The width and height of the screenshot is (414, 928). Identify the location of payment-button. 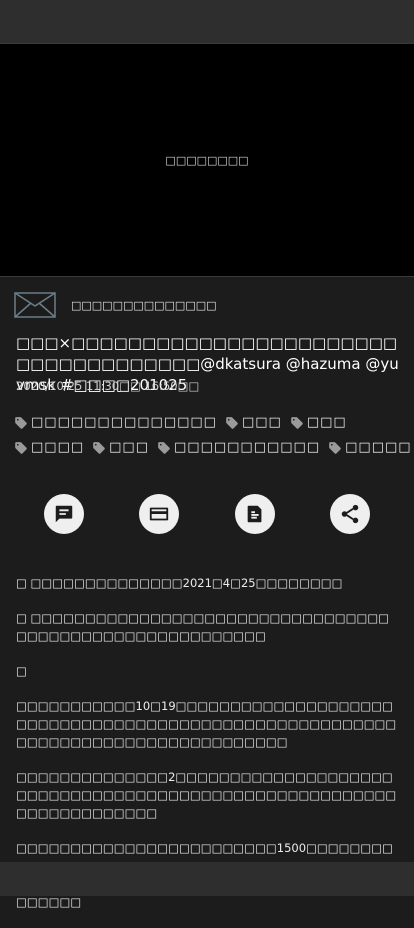
(159, 514).